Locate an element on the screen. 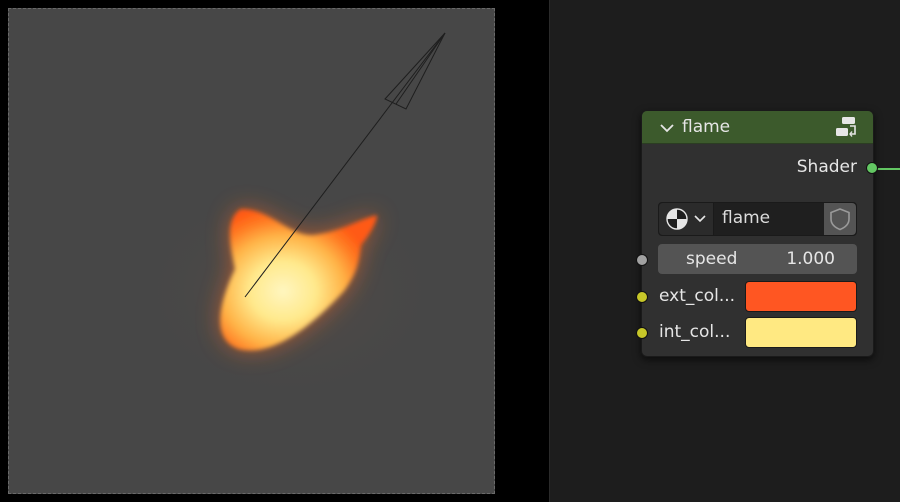  shader-output-socket is located at coordinates (872, 168).